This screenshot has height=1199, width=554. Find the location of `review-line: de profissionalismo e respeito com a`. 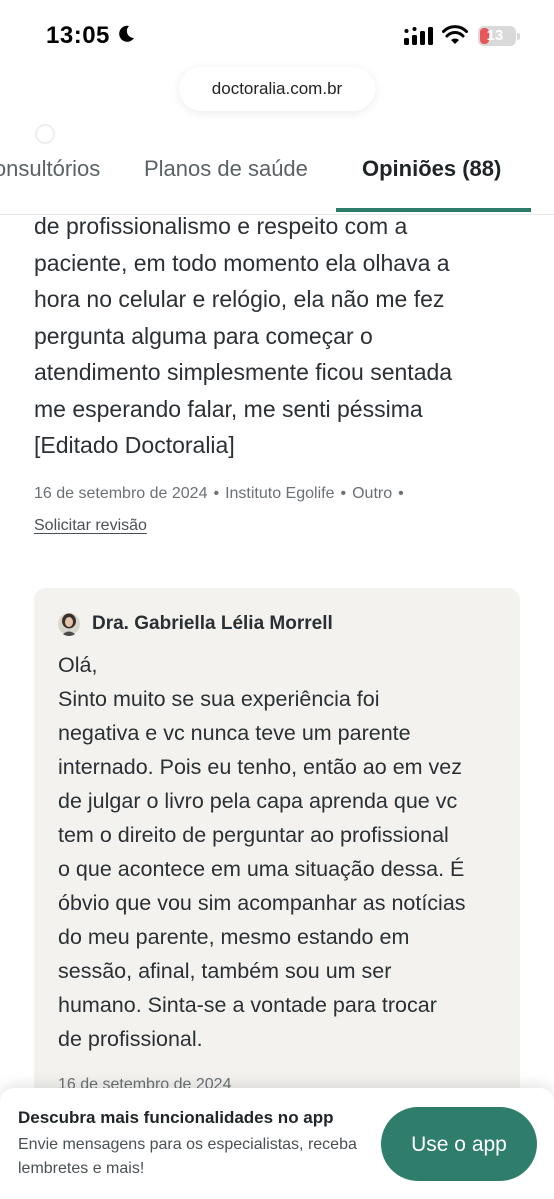

review-line: de profissionalismo e respeito com a is located at coordinates (221, 226).